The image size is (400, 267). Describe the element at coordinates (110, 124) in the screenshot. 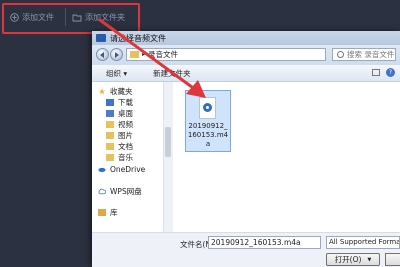

I see `video-folder-icon` at that location.